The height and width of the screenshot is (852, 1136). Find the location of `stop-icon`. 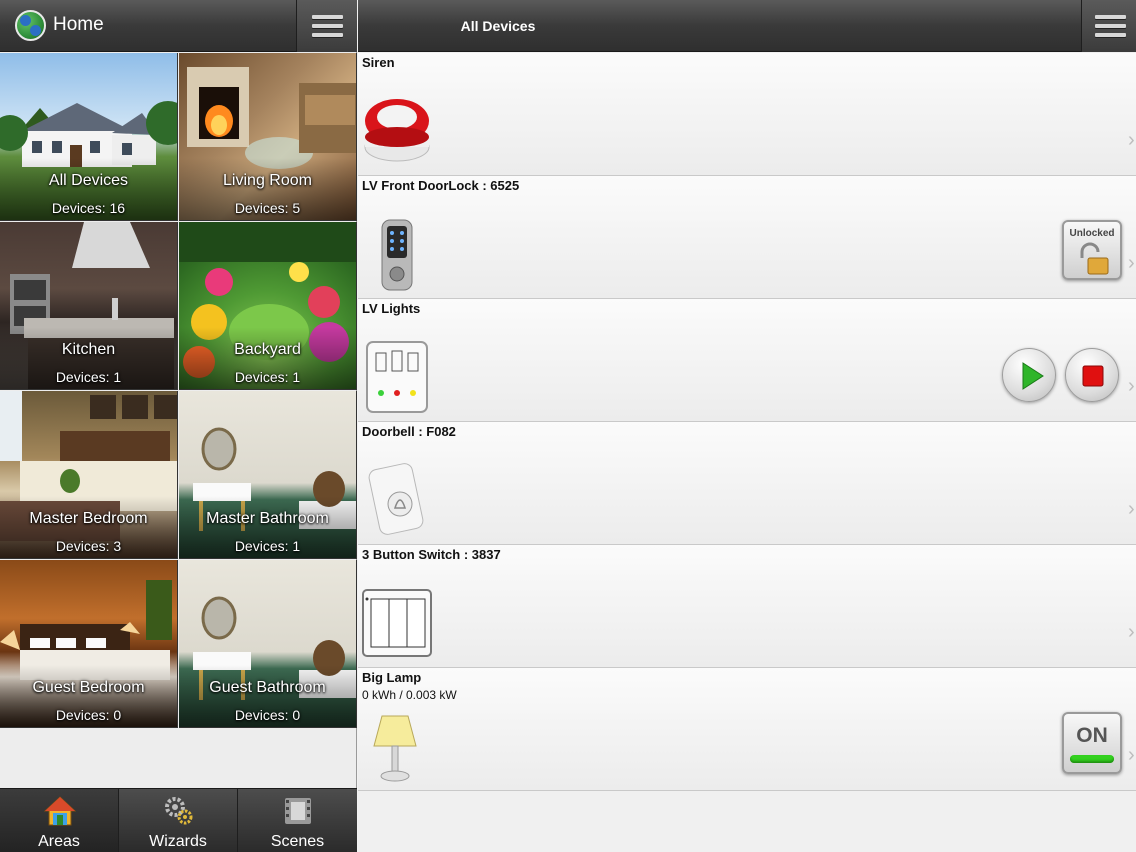

stop-icon is located at coordinates (1093, 376).